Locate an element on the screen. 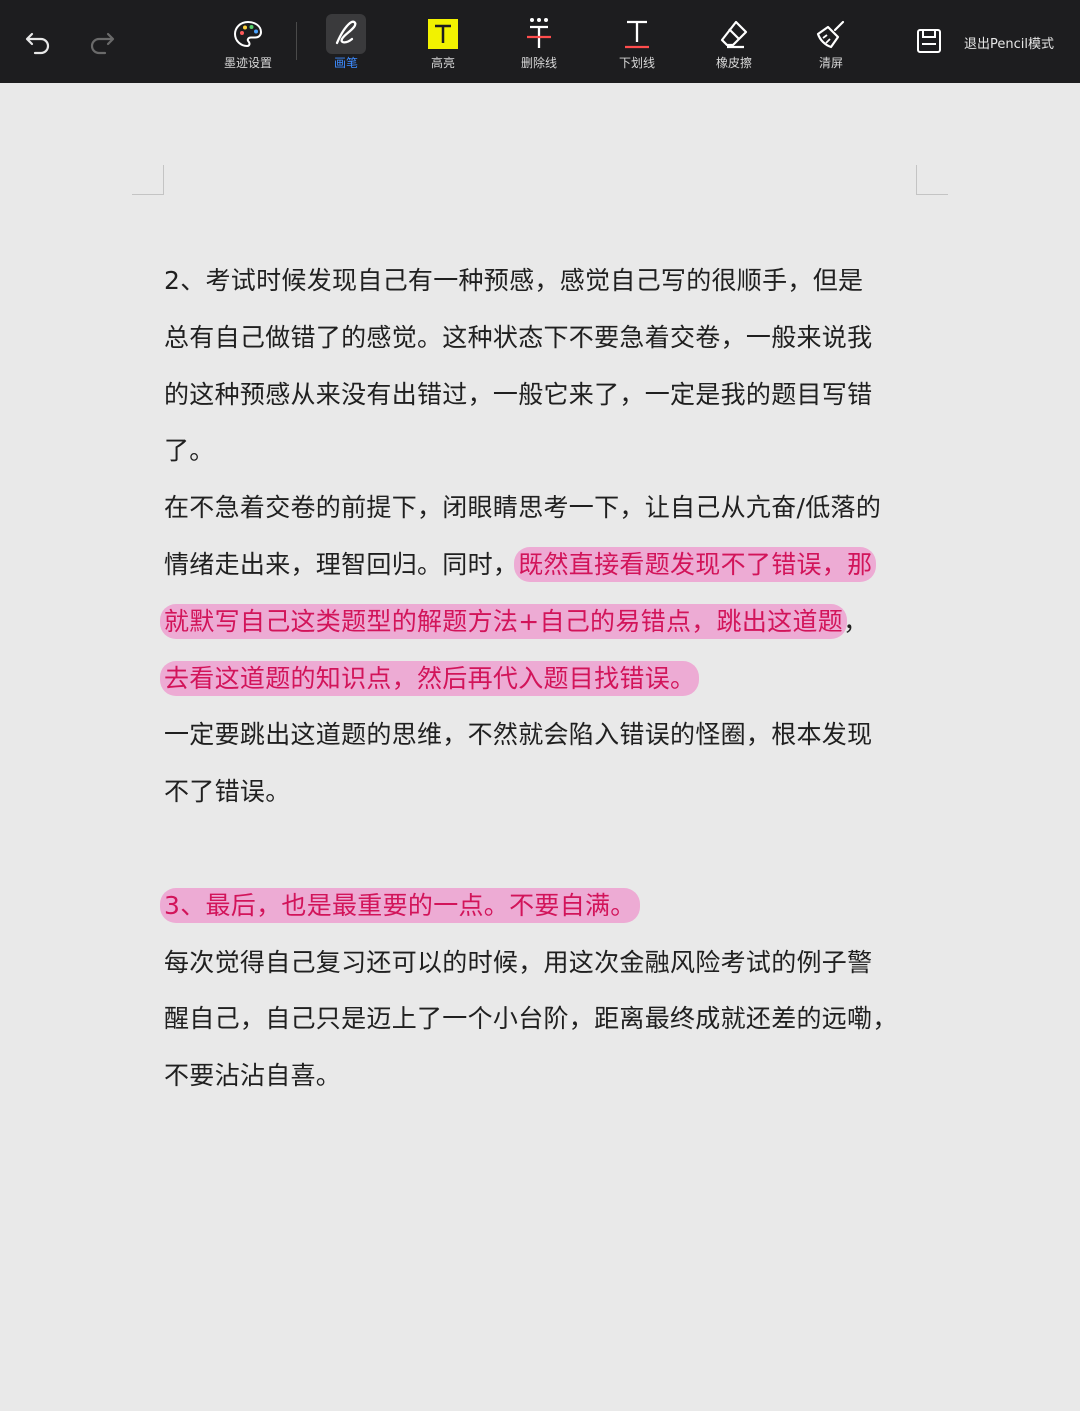 The width and height of the screenshot is (1080, 1411). palette-icon is located at coordinates (248, 34).